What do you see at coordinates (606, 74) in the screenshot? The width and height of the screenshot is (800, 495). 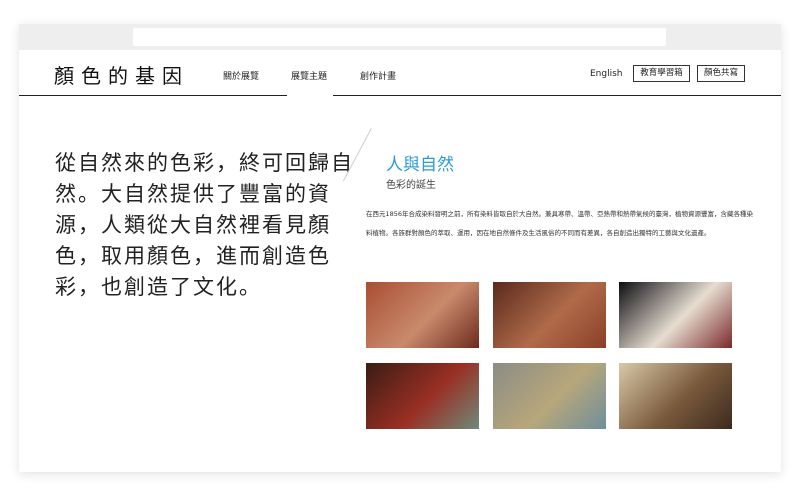 I see `language-switch: English` at bounding box center [606, 74].